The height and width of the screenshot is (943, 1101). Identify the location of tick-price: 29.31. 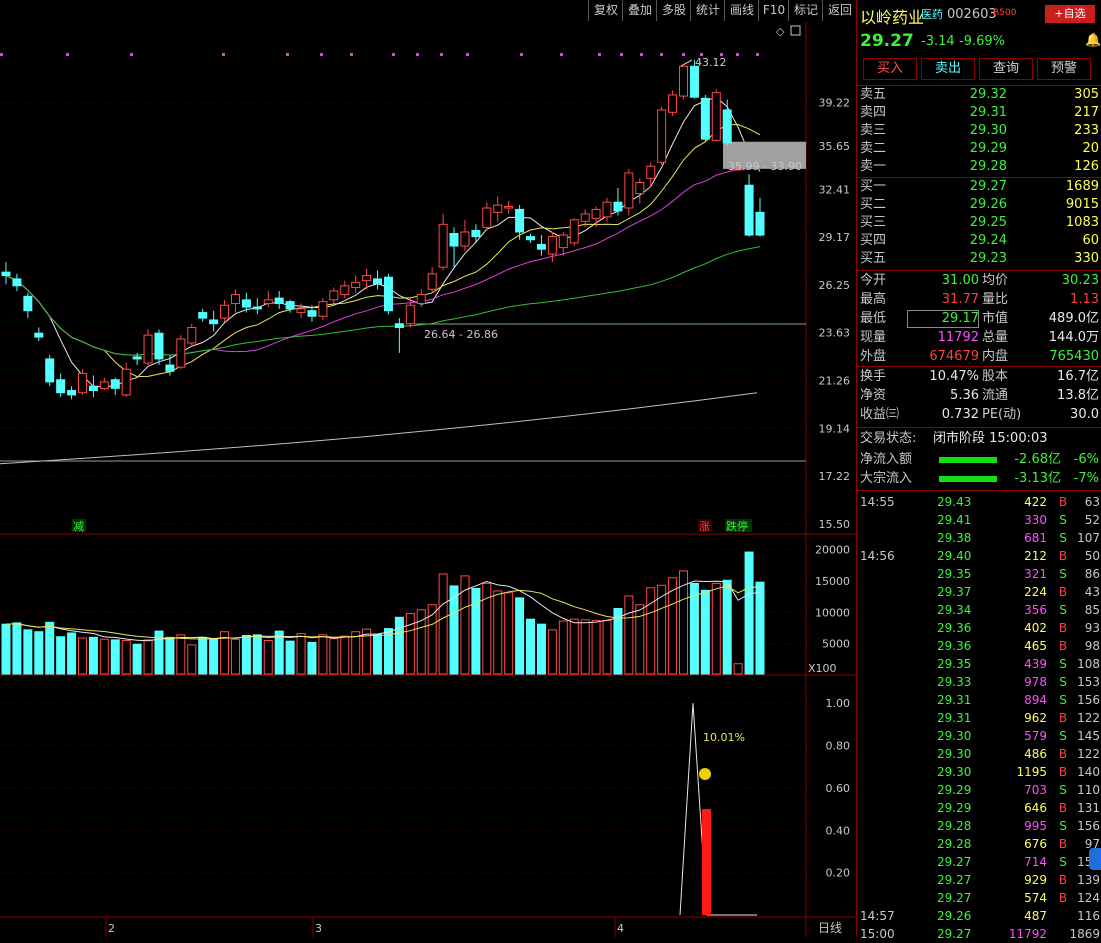
(954, 700).